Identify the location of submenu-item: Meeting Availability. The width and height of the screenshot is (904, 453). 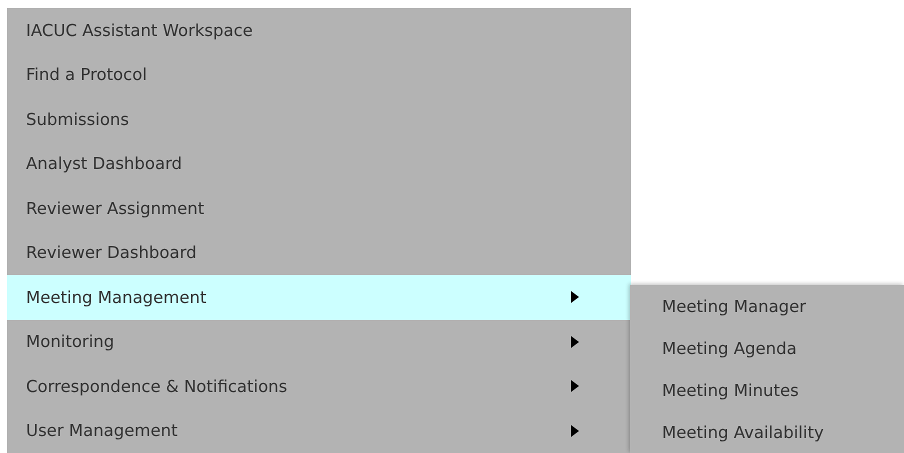
(767, 432).